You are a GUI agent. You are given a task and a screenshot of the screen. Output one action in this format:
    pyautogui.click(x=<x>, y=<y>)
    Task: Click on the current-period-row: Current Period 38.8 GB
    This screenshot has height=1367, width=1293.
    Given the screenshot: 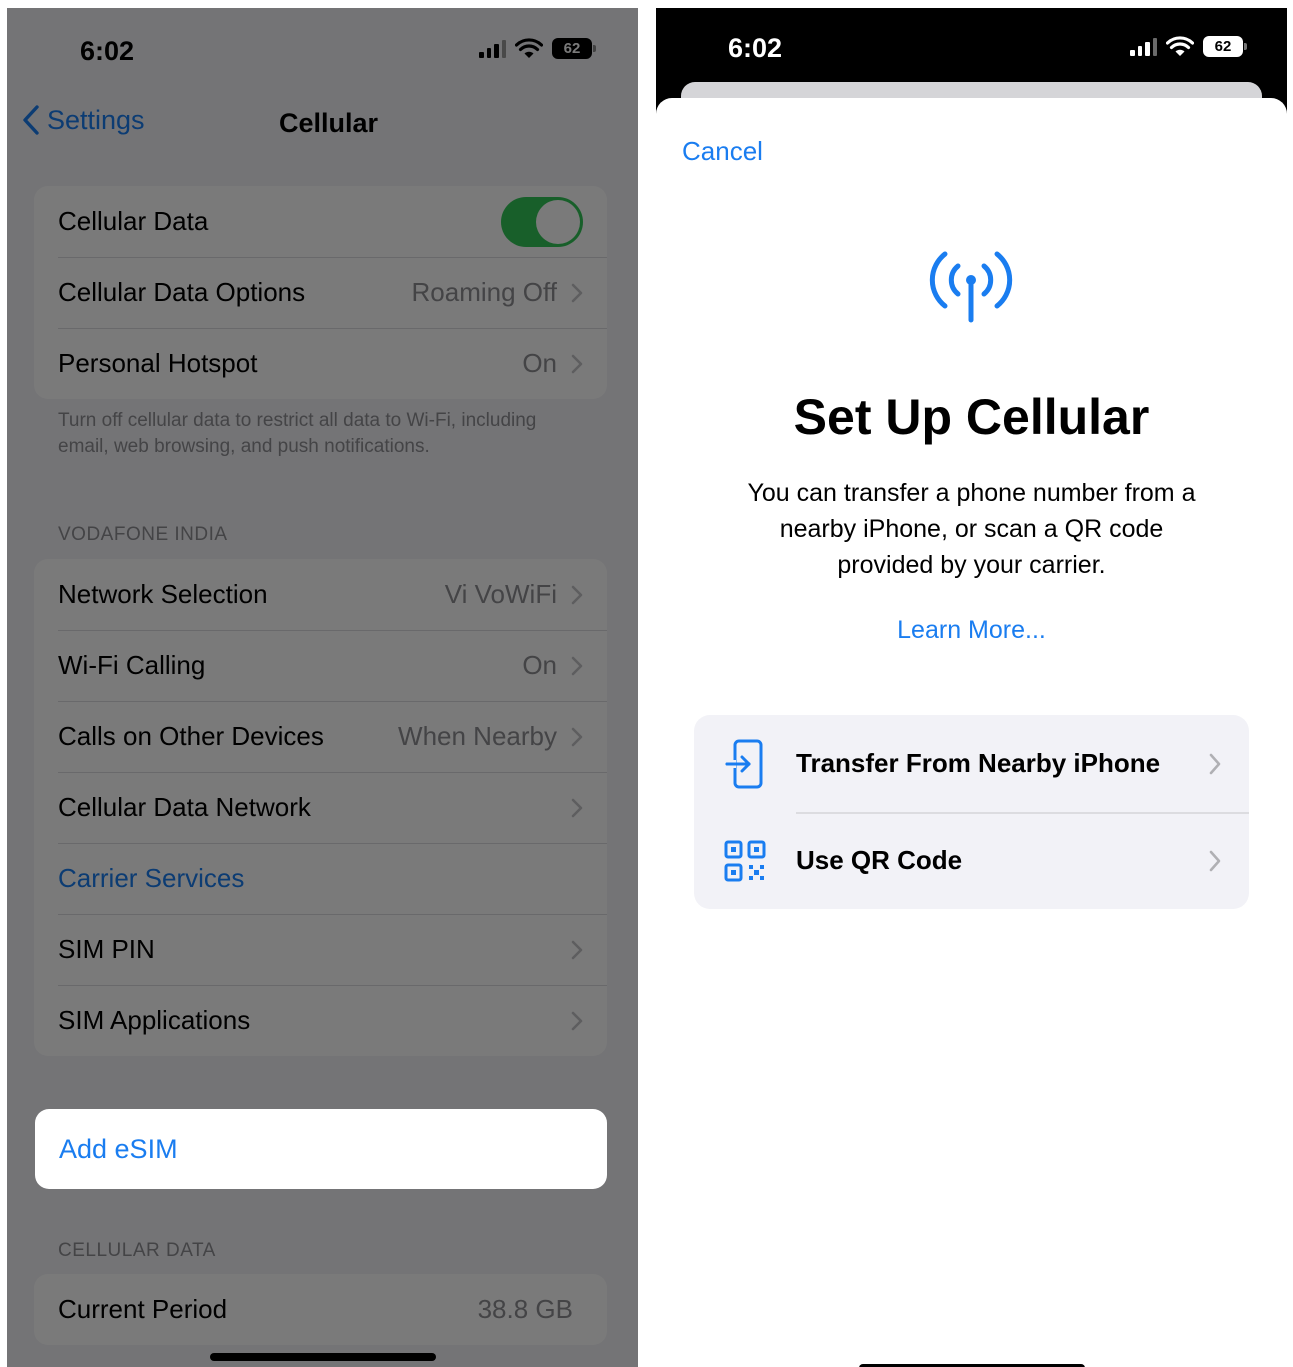 What is the action you would take?
    pyautogui.click(x=320, y=1309)
    